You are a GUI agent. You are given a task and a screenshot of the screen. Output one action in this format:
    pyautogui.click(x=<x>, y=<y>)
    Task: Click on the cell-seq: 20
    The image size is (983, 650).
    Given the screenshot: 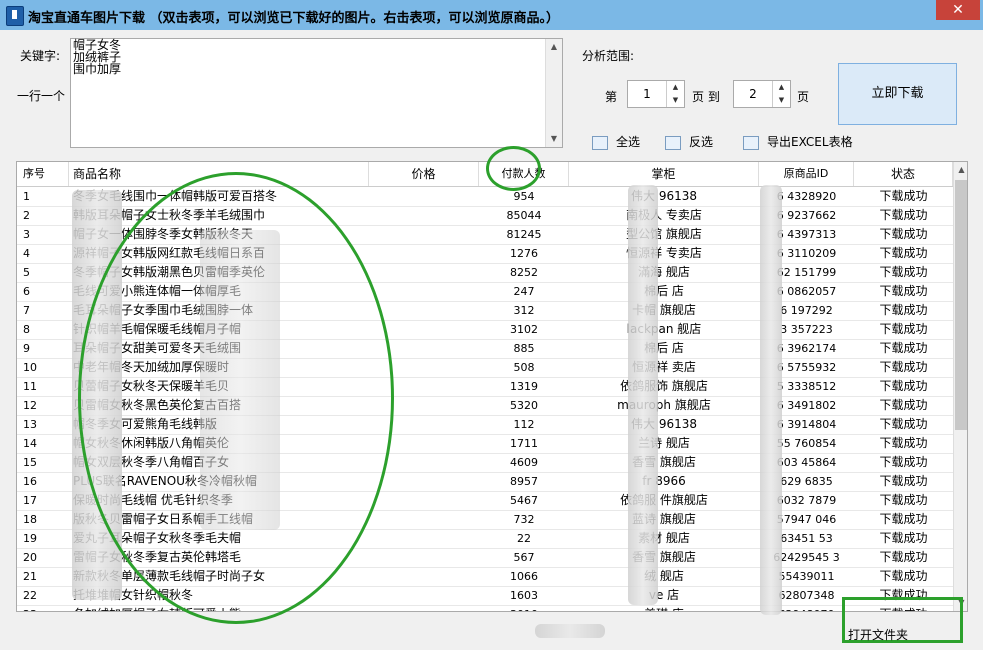 What is the action you would take?
    pyautogui.click(x=30, y=557)
    